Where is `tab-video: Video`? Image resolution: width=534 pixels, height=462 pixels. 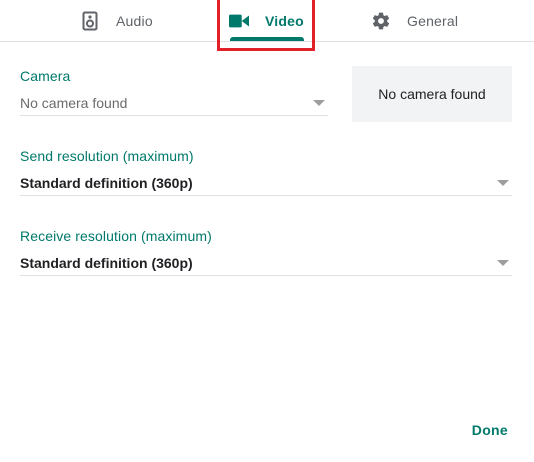 tab-video: Video is located at coordinates (266, 20).